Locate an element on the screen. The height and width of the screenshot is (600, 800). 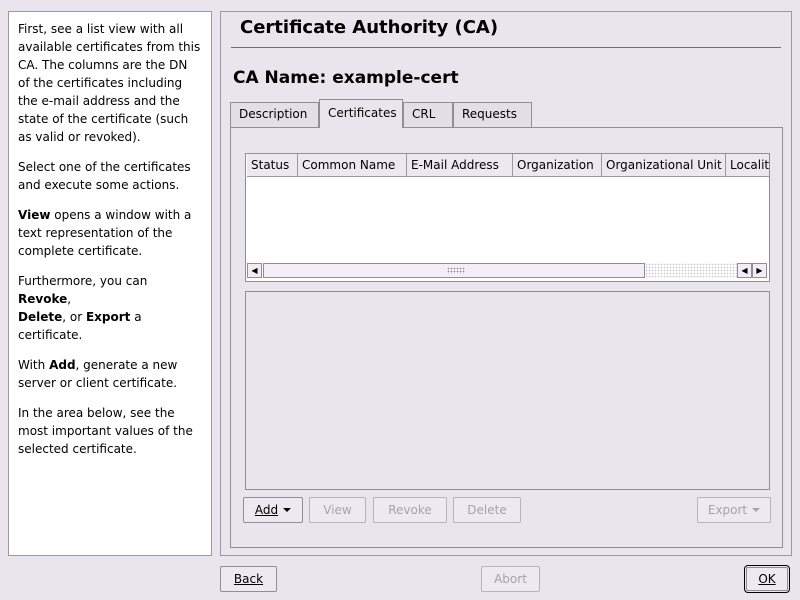
add-button: Add is located at coordinates (273, 510).